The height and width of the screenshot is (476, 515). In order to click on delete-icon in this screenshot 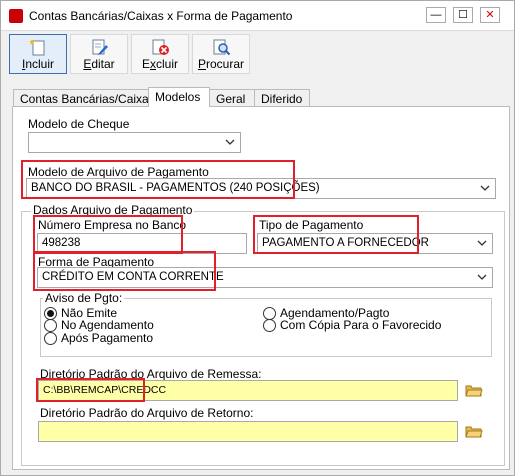, I will do `click(160, 47)`.